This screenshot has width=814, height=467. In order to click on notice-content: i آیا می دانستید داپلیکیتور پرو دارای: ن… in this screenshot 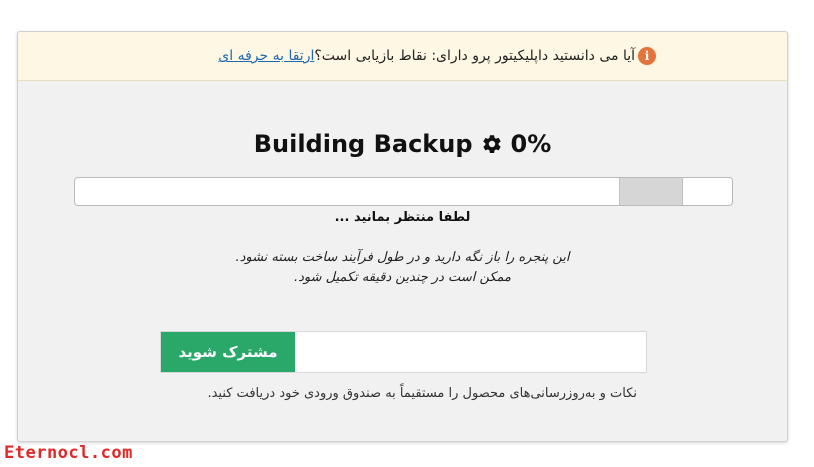, I will do `click(437, 56)`.